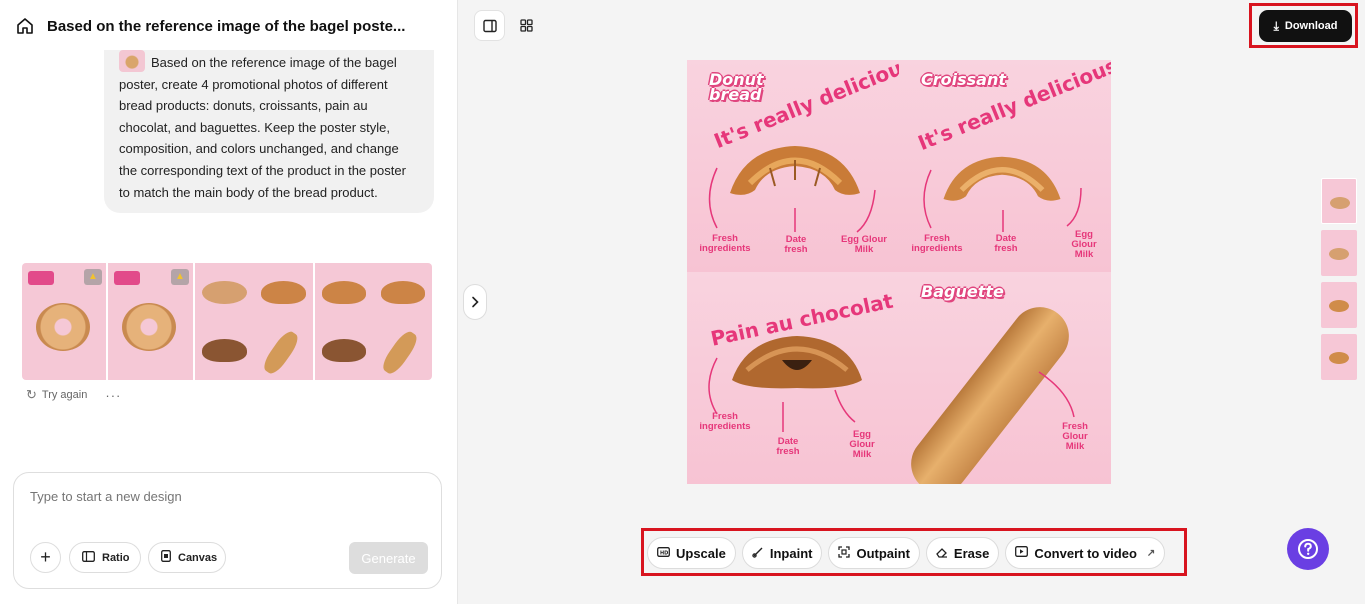  What do you see at coordinates (1022, 553) in the screenshot?
I see `video-icon` at bounding box center [1022, 553].